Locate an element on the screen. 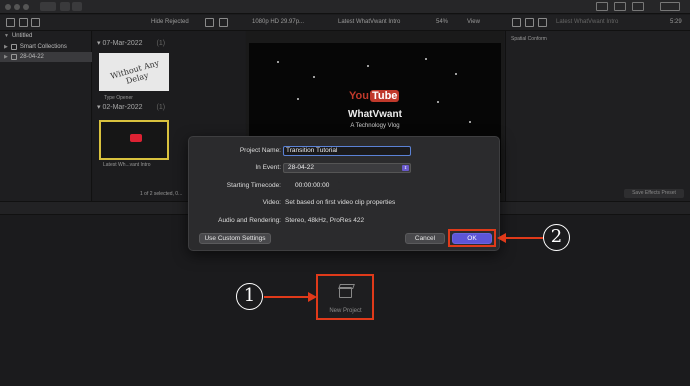  sidebar-item-event: ▶ 28-04-22 is located at coordinates (24, 57).